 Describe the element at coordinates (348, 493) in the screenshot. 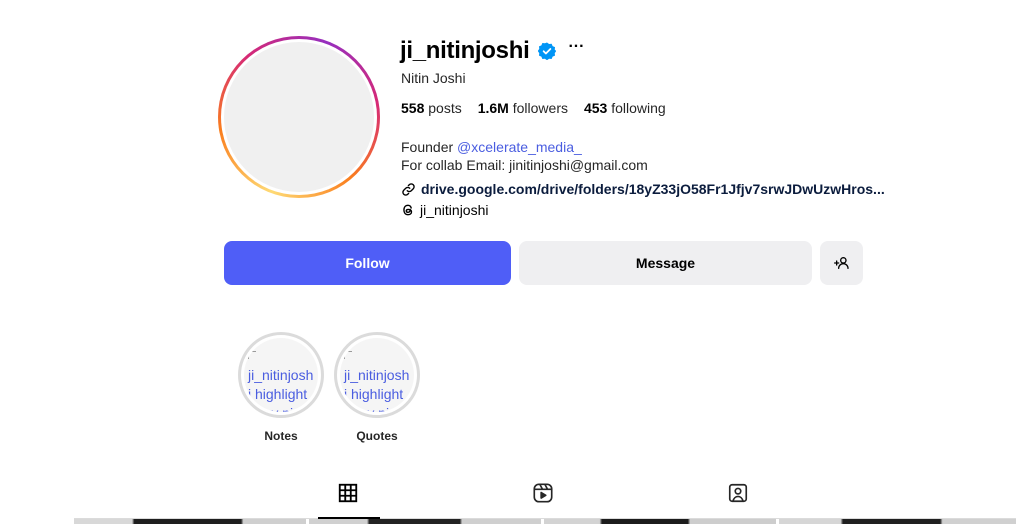

I see `grid-icon` at that location.